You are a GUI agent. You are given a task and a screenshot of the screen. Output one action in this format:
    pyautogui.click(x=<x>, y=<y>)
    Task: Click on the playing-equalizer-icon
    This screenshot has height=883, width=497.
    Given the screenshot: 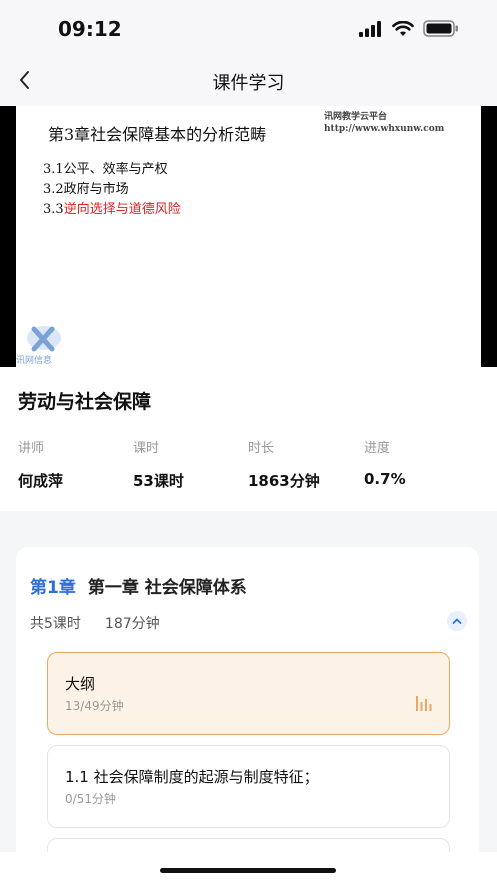 What is the action you would take?
    pyautogui.click(x=424, y=703)
    